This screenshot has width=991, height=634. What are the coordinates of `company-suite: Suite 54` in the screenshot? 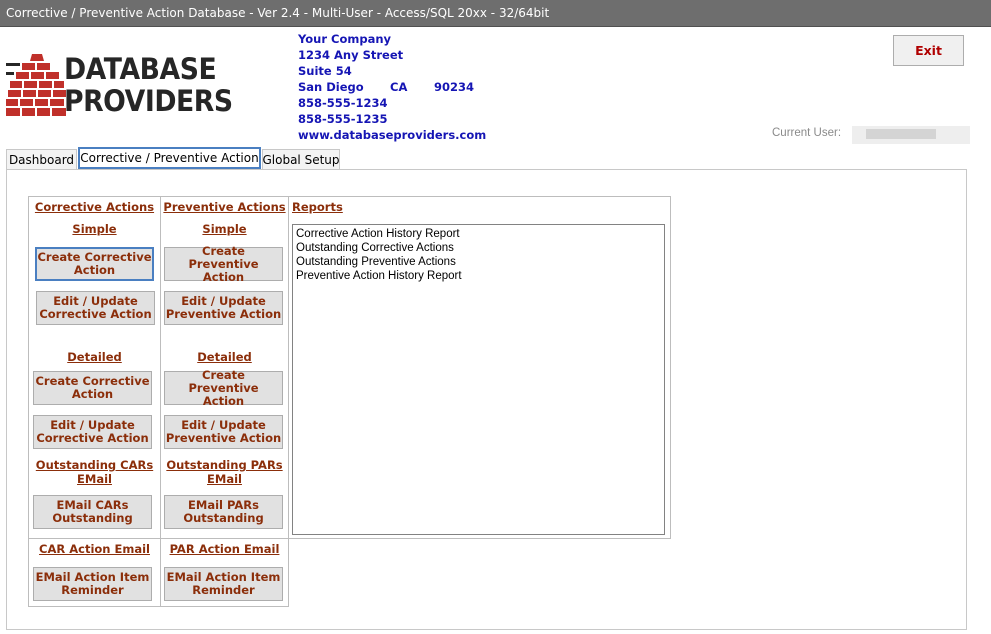 It's located at (325, 71).